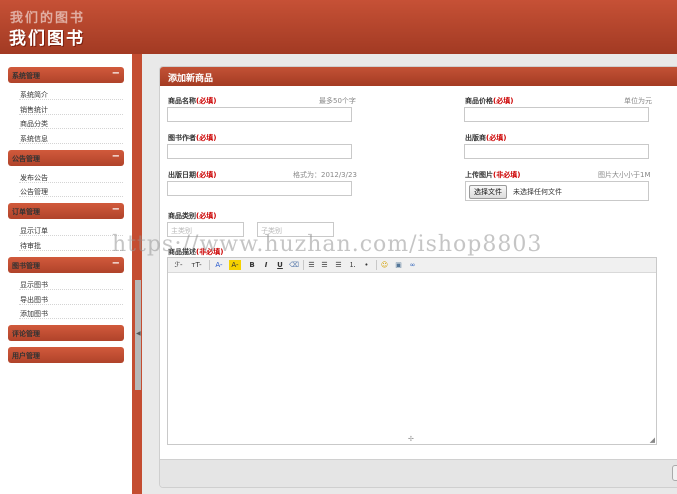 This screenshot has width=677, height=494. I want to click on menu-group-label: 用户管理, so click(26, 356).